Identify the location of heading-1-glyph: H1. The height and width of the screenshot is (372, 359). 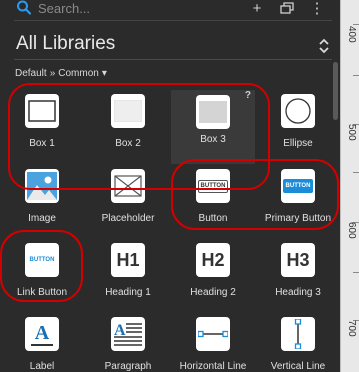
(128, 259).